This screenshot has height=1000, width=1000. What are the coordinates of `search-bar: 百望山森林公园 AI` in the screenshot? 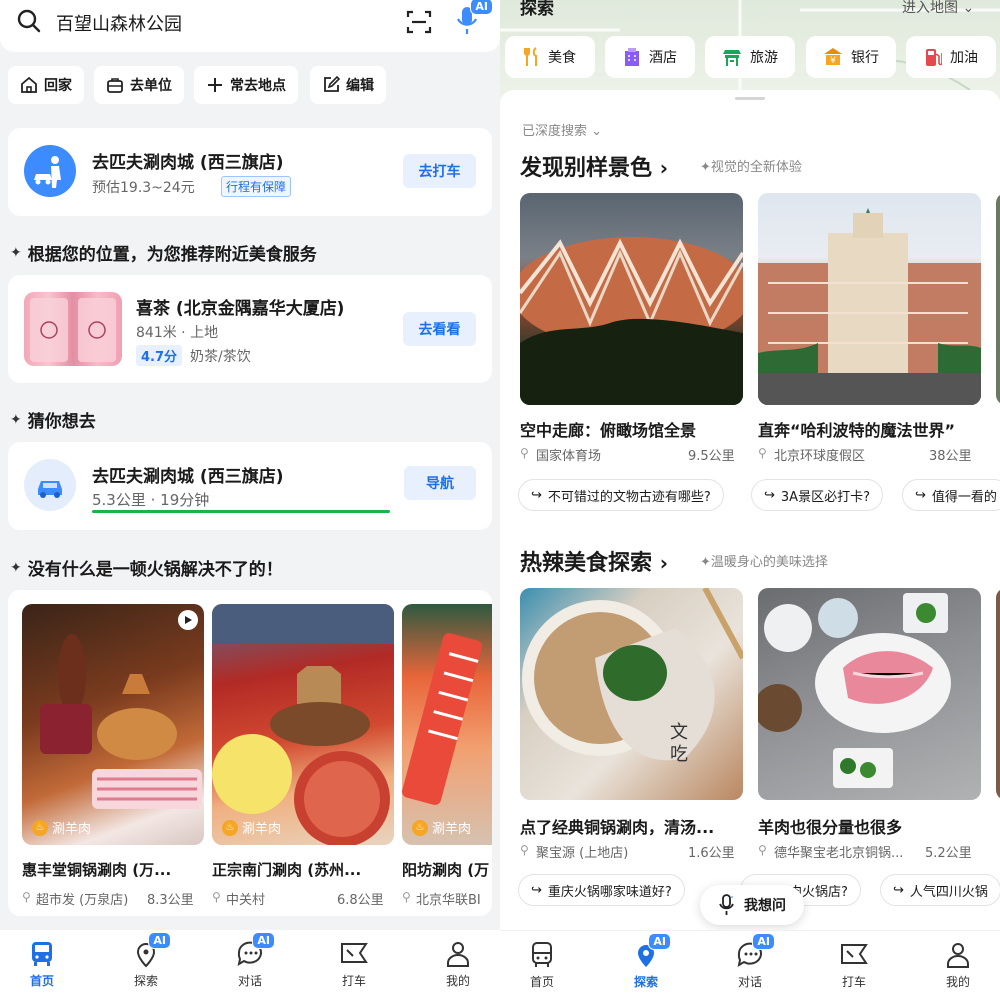 It's located at (250, 26).